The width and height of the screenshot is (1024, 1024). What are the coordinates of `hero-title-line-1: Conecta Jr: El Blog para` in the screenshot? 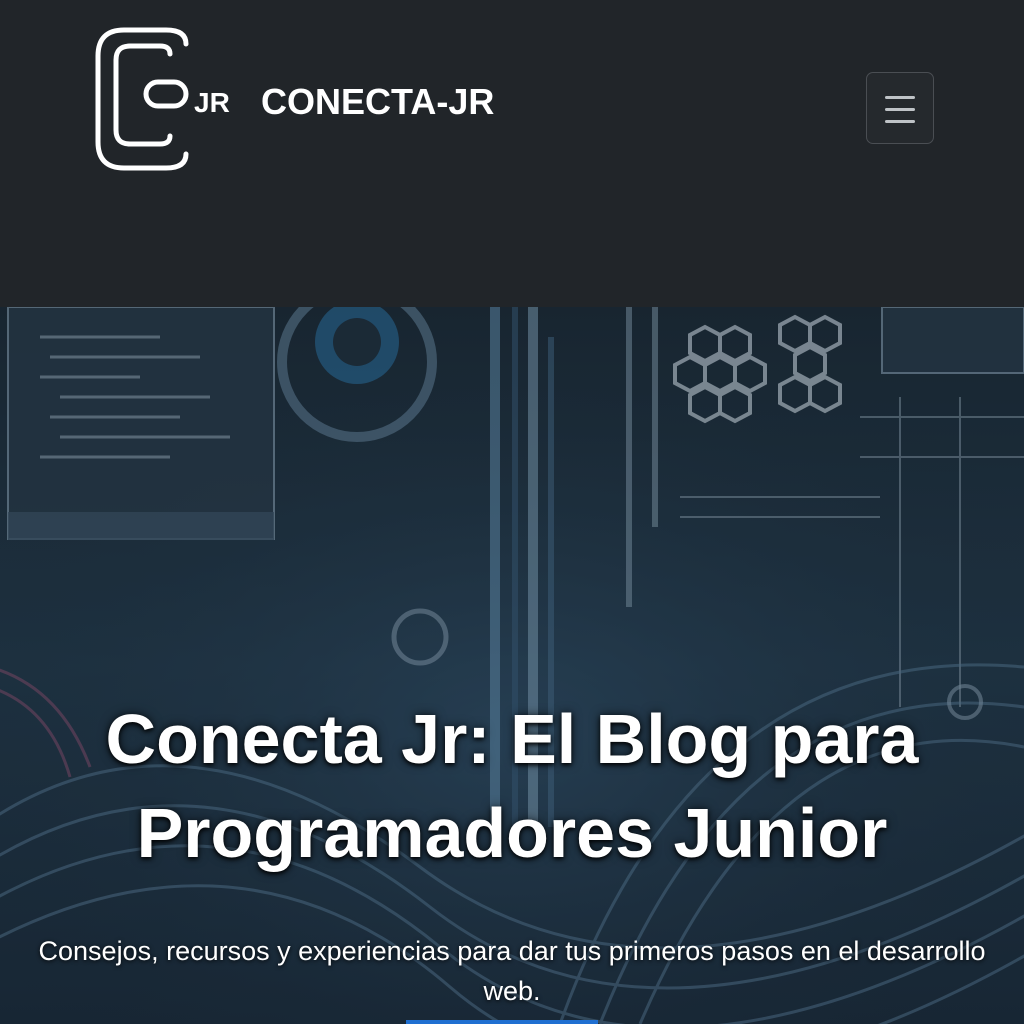 It's located at (512, 739).